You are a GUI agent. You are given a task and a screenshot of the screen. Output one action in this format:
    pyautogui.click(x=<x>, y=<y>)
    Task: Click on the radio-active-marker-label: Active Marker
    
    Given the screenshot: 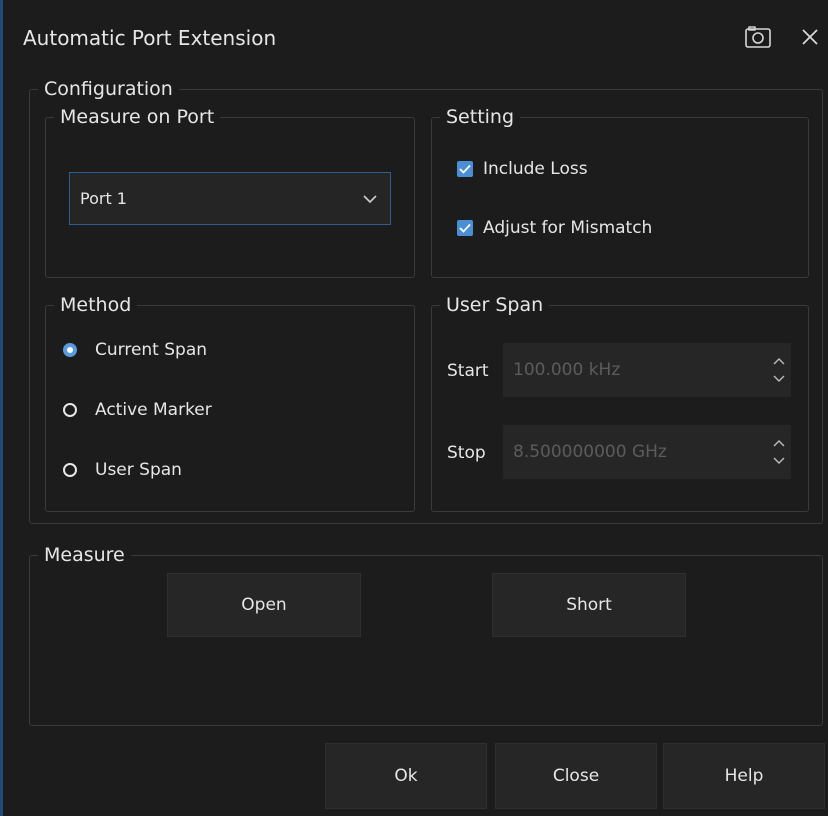 What is the action you would take?
    pyautogui.click(x=153, y=410)
    